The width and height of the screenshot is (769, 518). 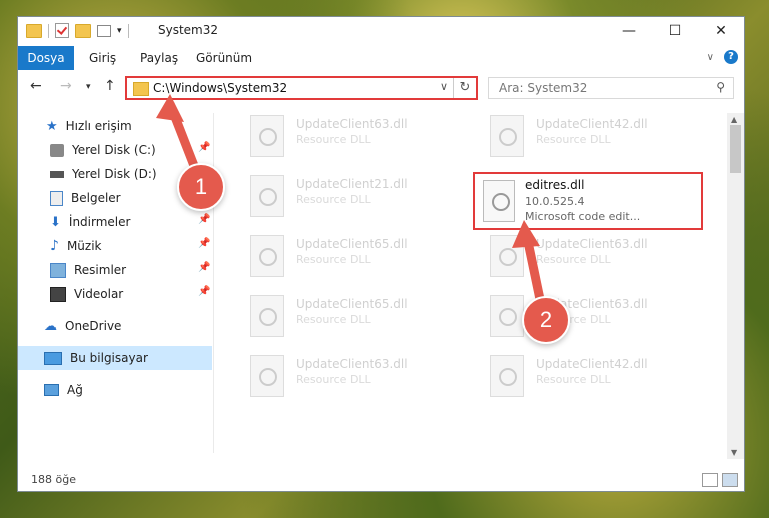 I want to click on maximize-button: ☐, so click(x=675, y=31).